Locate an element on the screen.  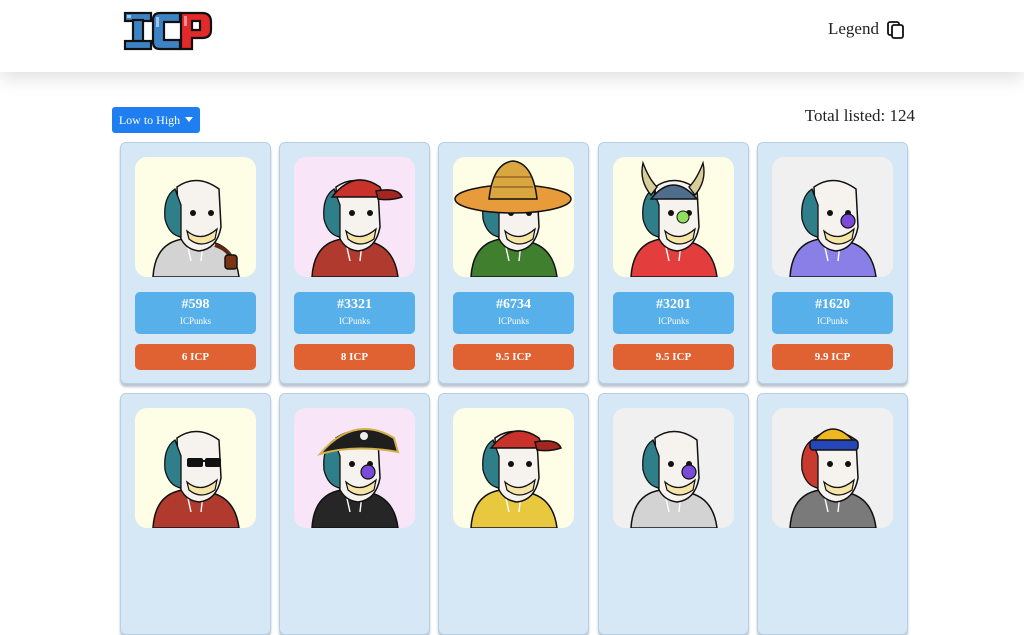
token-id-box: #598 ICPunks is located at coordinates (195, 313).